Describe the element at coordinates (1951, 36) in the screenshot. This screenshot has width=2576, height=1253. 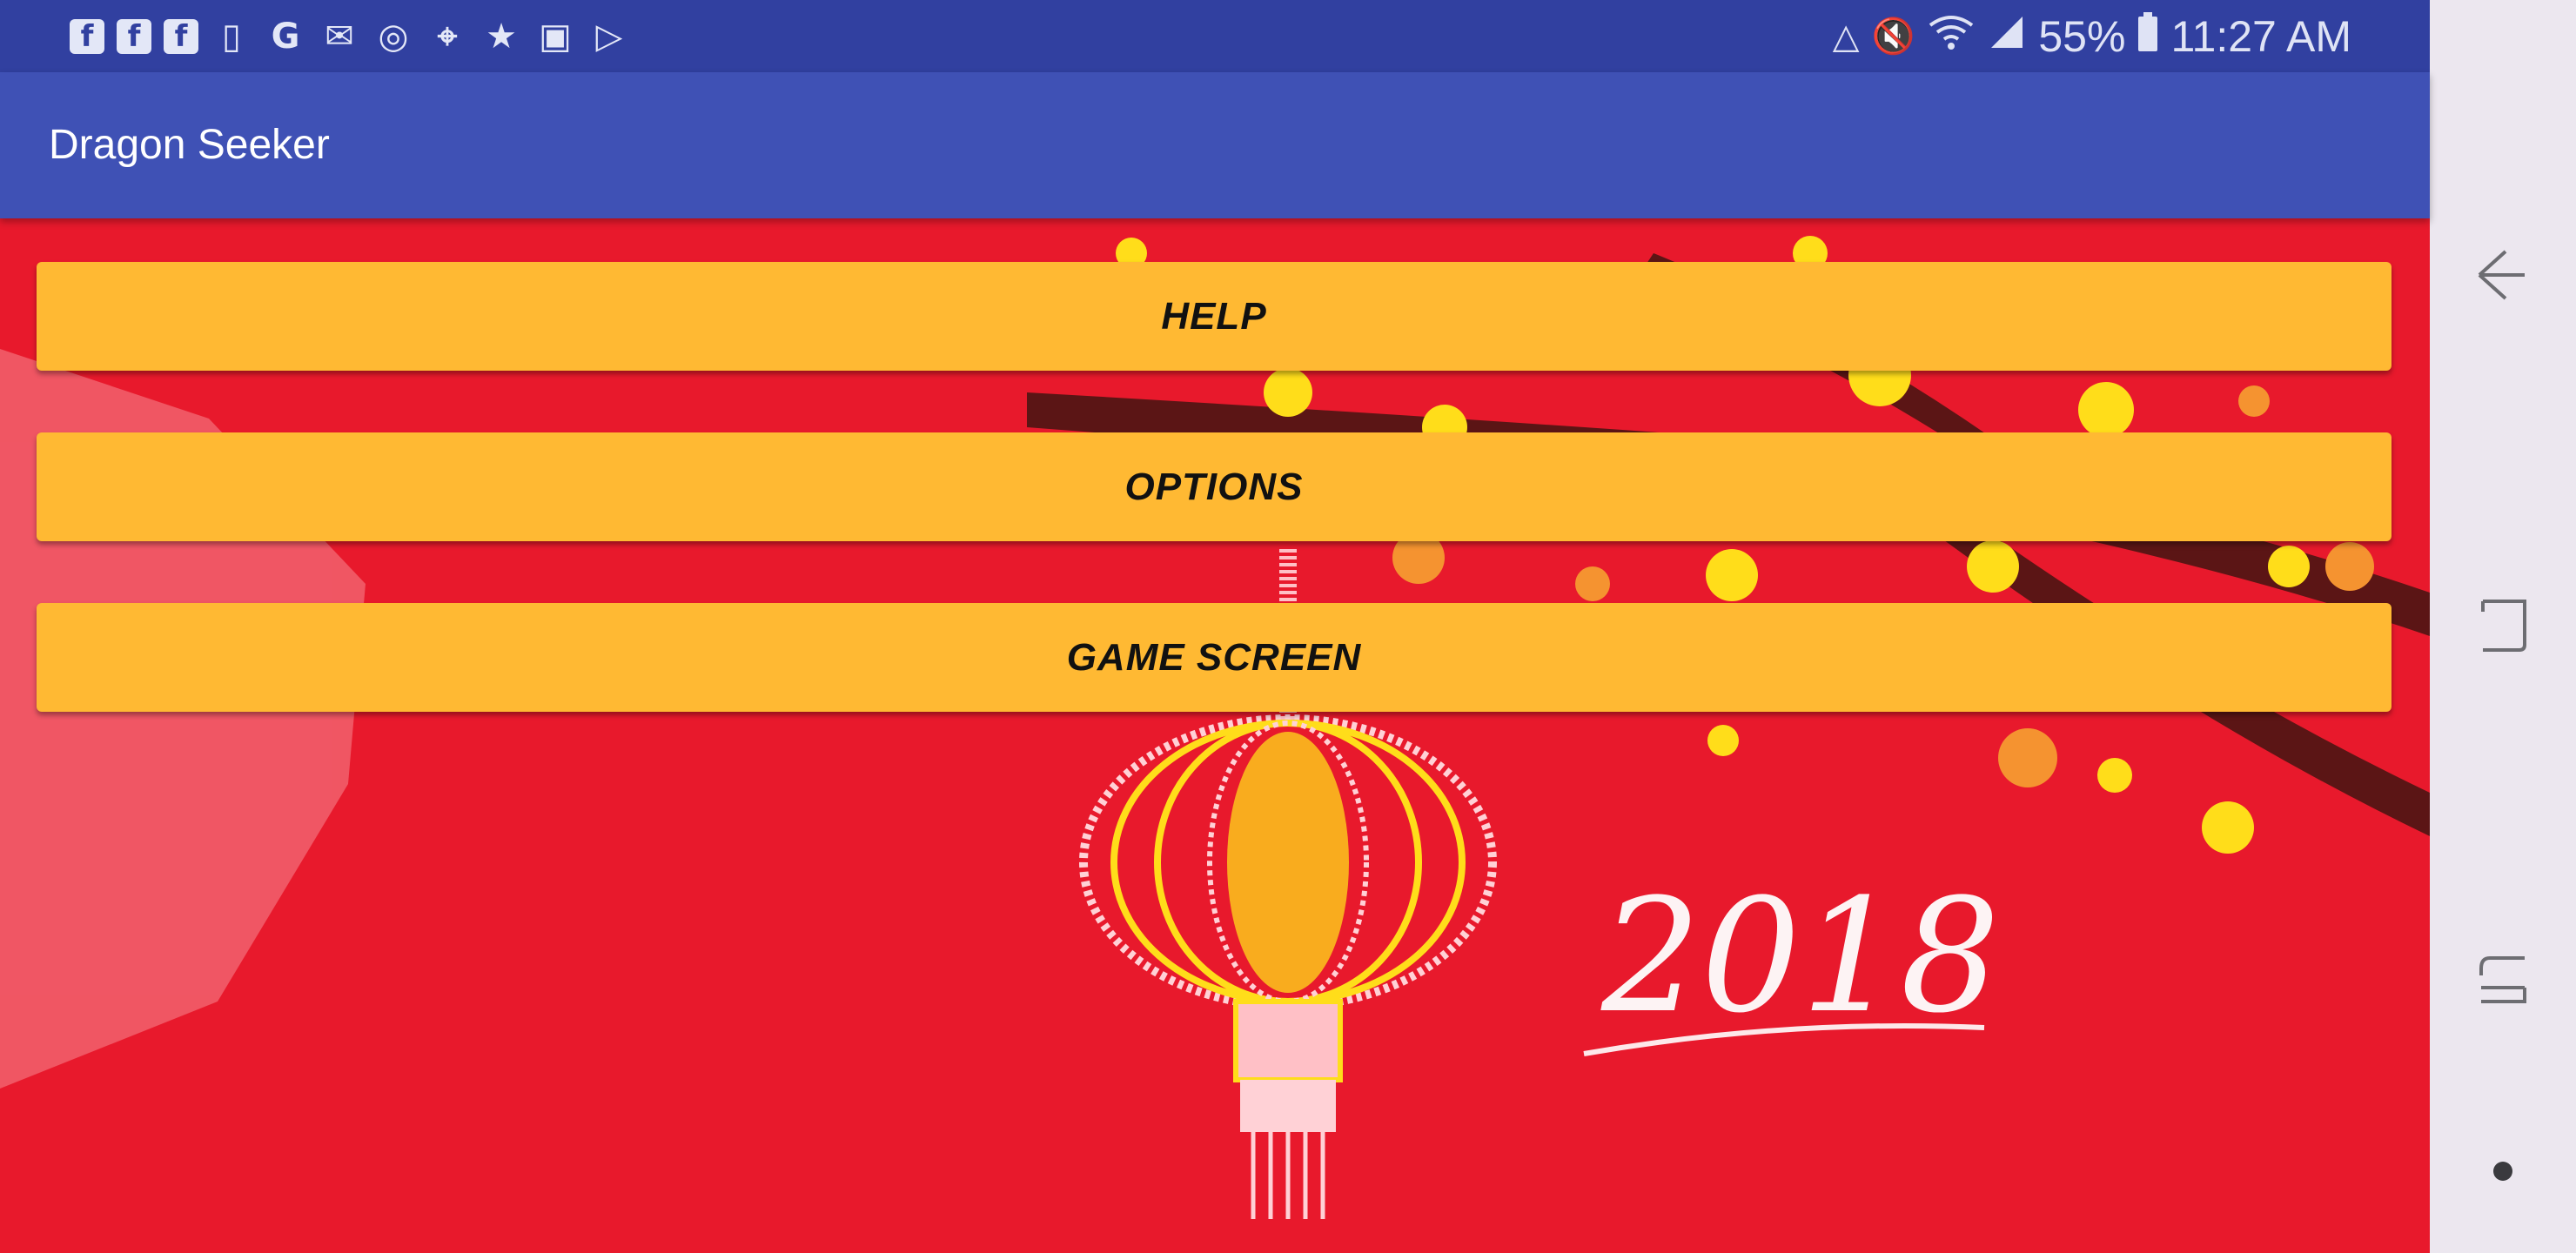
I see `wifi-icon` at that location.